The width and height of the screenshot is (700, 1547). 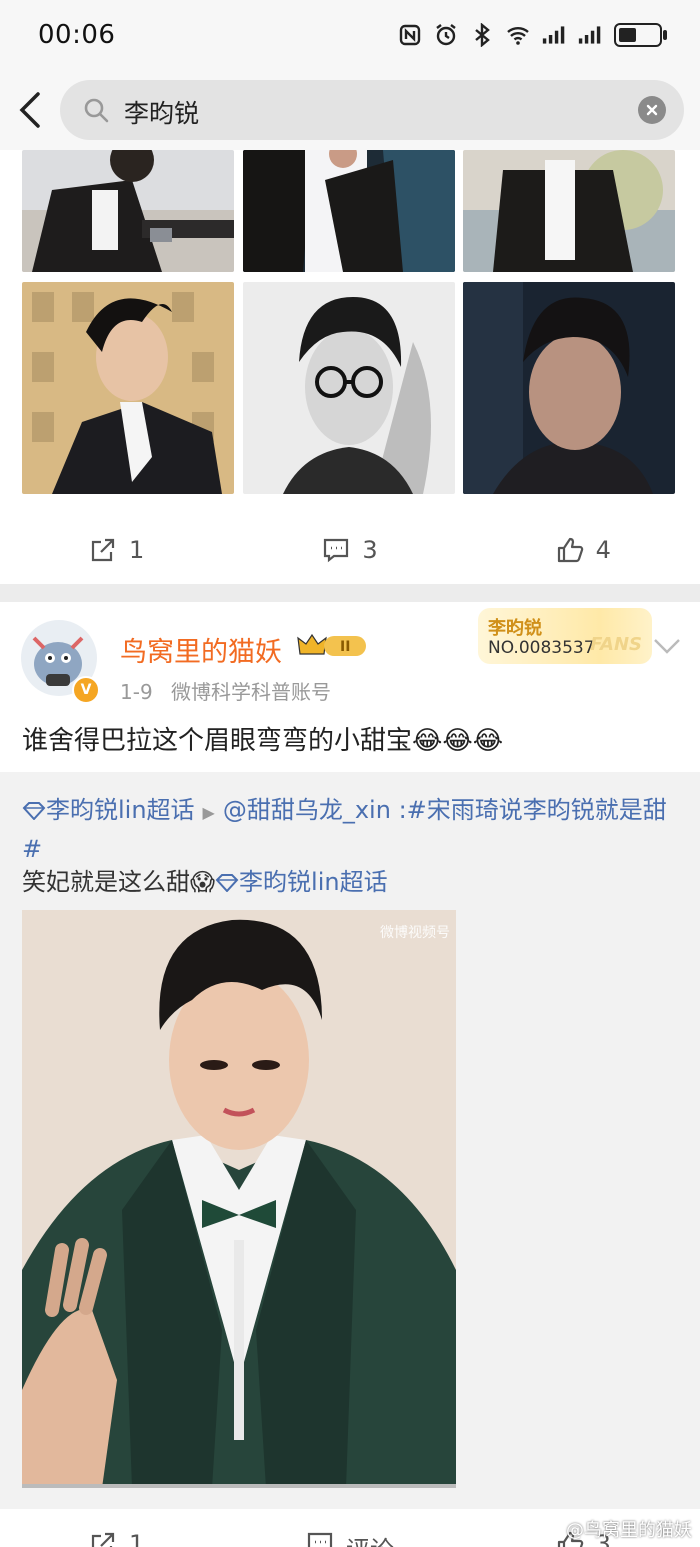 What do you see at coordinates (446, 35) in the screenshot?
I see `alarm-icon` at bounding box center [446, 35].